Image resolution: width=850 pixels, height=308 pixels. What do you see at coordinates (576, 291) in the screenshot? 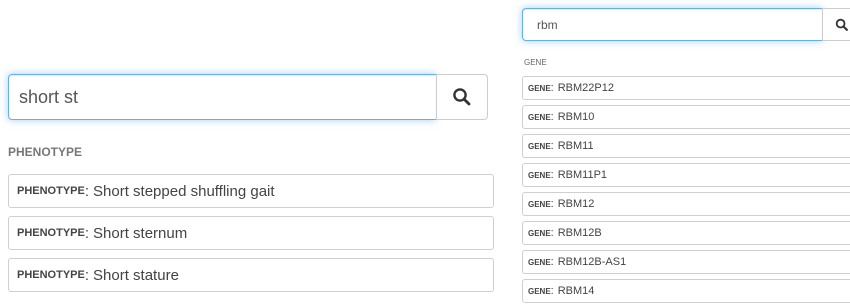
I see `gene-result-name: RBM14` at bounding box center [576, 291].